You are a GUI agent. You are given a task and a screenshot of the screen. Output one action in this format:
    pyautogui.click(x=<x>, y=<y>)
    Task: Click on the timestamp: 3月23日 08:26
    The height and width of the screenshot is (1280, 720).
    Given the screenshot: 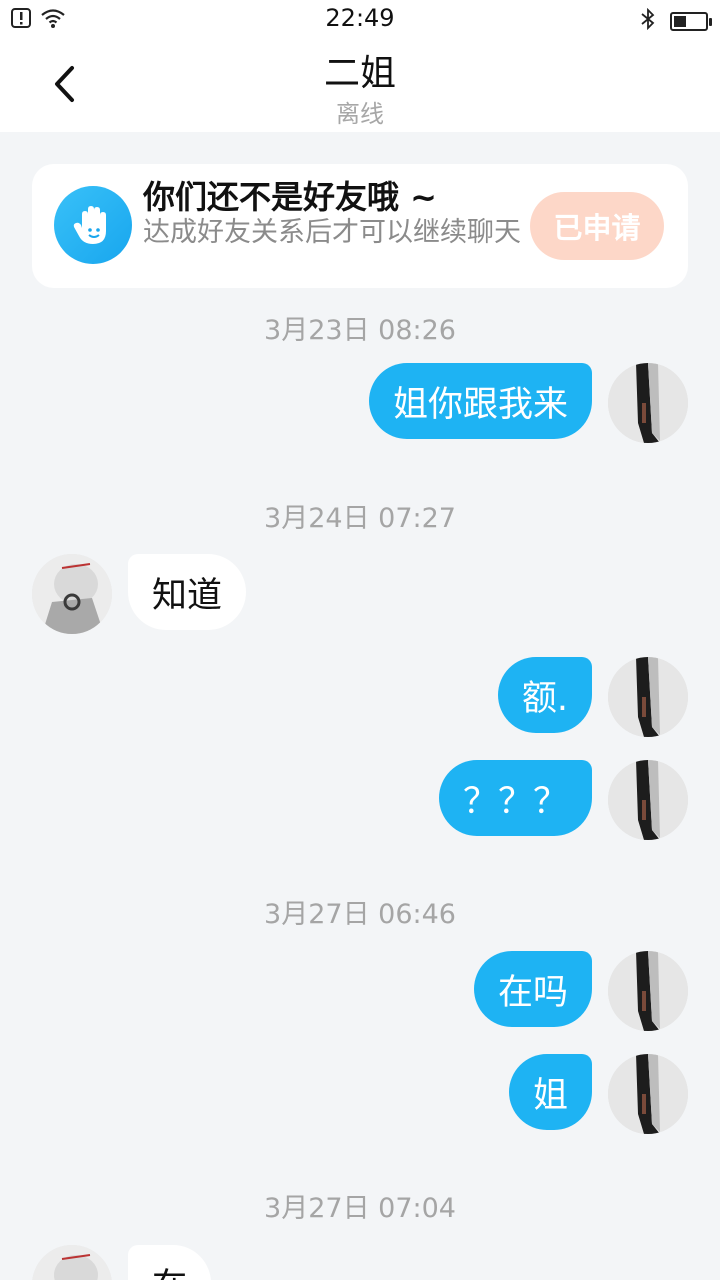 What is the action you would take?
    pyautogui.click(x=360, y=330)
    